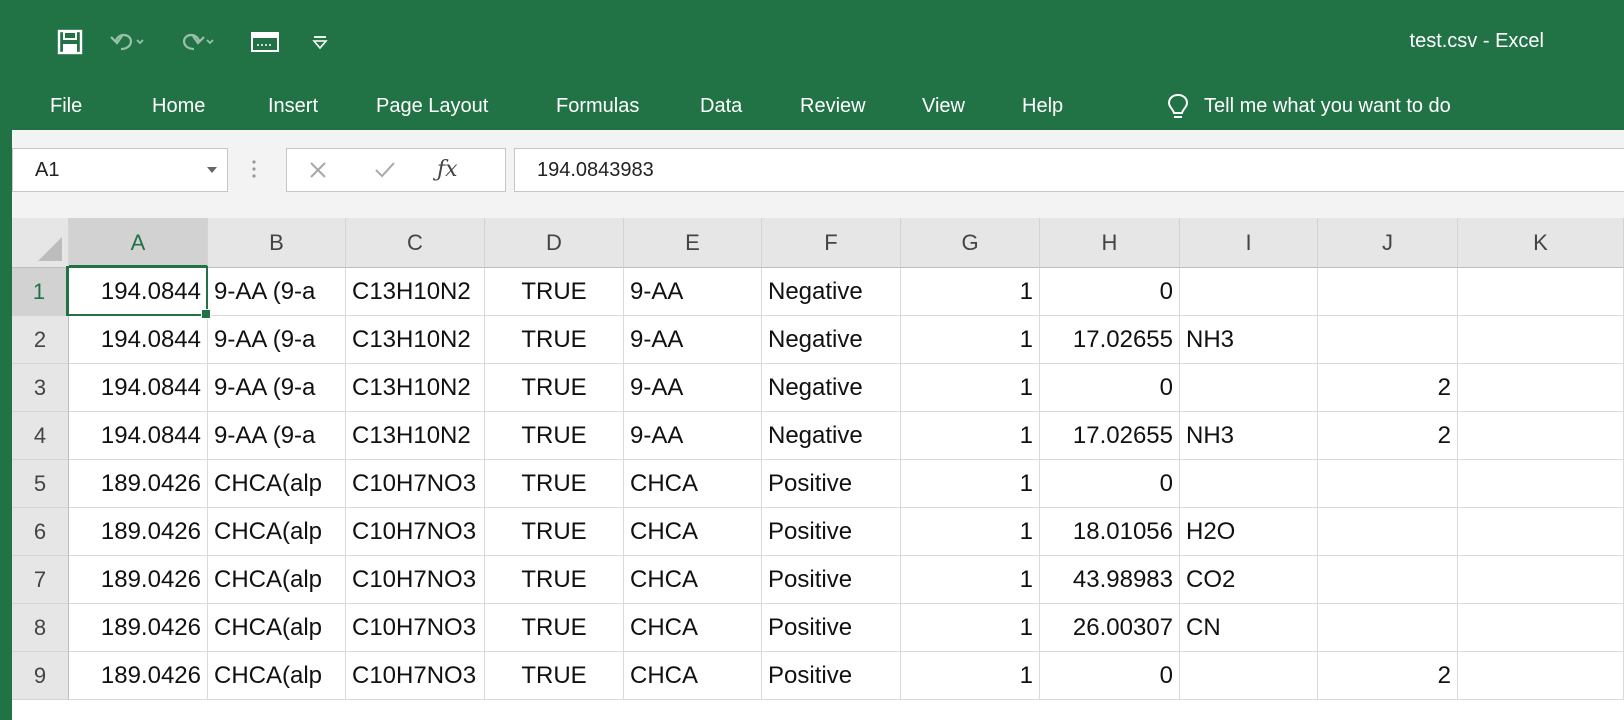 This screenshot has height=720, width=1624. What do you see at coordinates (554, 532) in the screenshot?
I see `cell-d6: TRUE` at bounding box center [554, 532].